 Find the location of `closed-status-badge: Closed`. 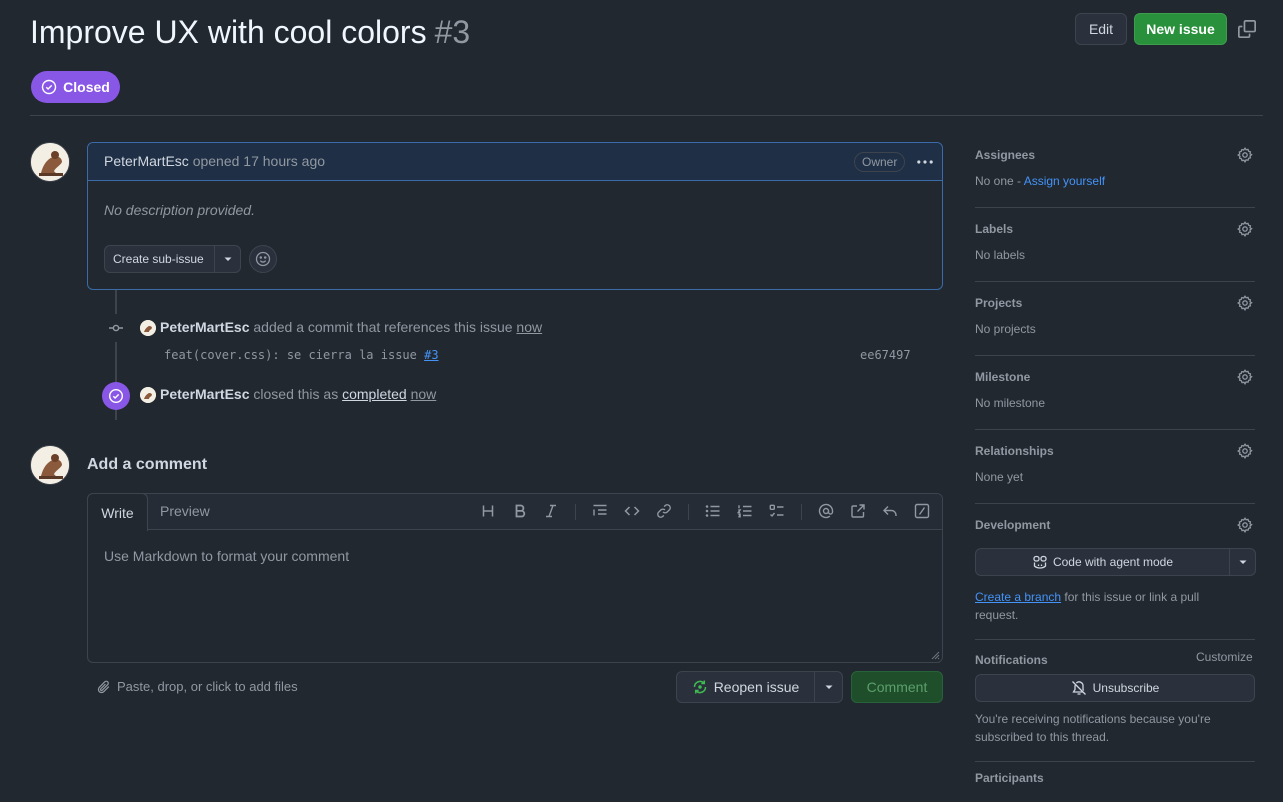

closed-status-badge: Closed is located at coordinates (75, 87).